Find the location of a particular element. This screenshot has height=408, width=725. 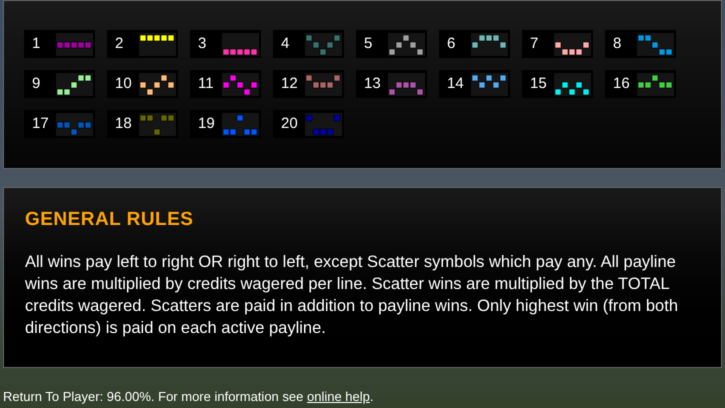

payline-number: 18 is located at coordinates (123, 124).